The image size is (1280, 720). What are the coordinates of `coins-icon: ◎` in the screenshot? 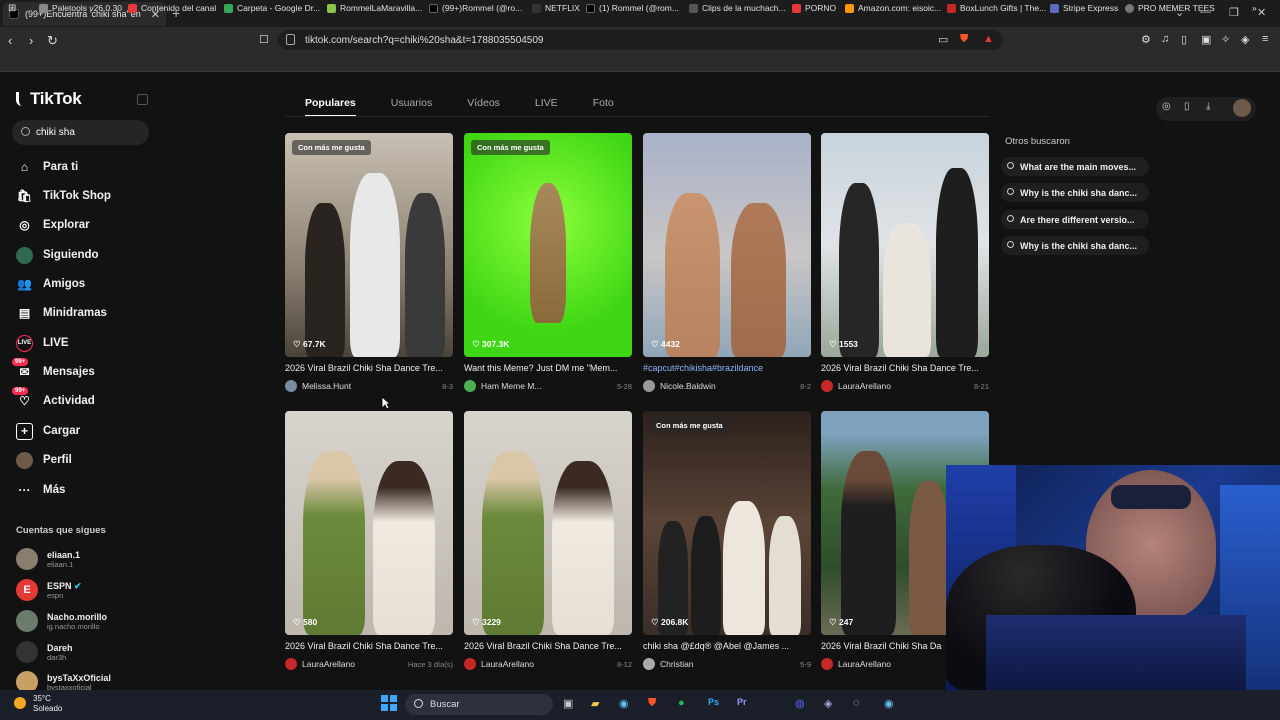 It's located at (1166, 106).